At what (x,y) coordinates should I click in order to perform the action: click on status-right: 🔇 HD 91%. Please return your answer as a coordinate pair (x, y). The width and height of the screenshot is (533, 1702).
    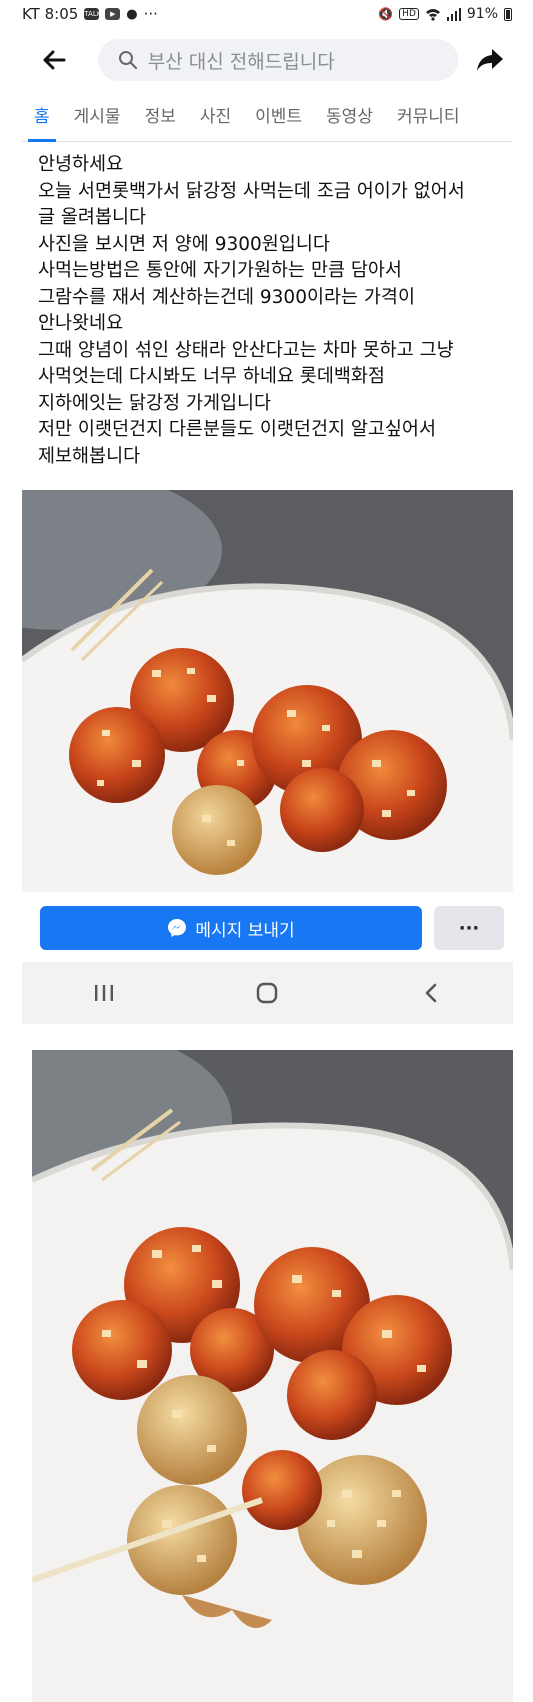
    Looking at the image, I should click on (445, 14).